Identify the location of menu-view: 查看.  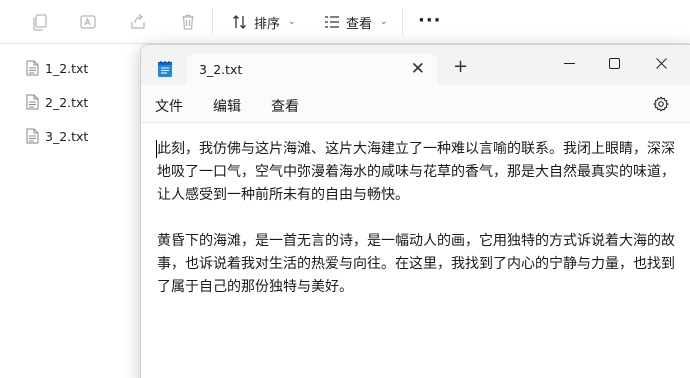
(285, 106).